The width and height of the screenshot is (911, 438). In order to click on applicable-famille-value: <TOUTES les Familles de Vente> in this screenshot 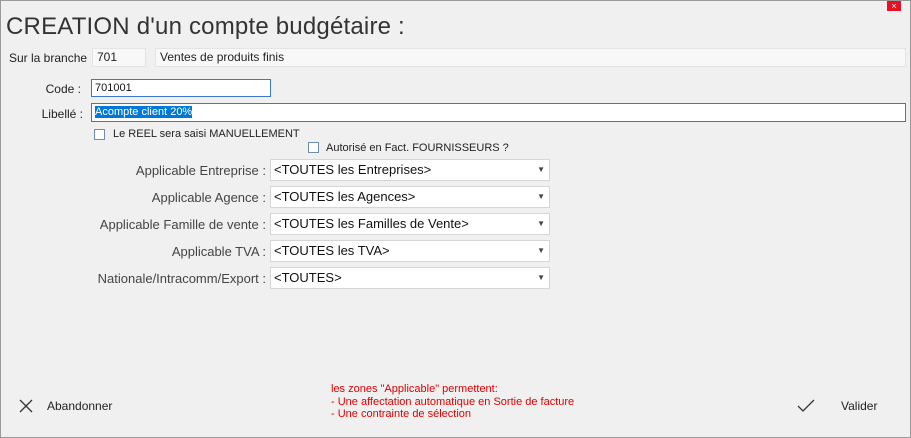, I will do `click(371, 223)`.